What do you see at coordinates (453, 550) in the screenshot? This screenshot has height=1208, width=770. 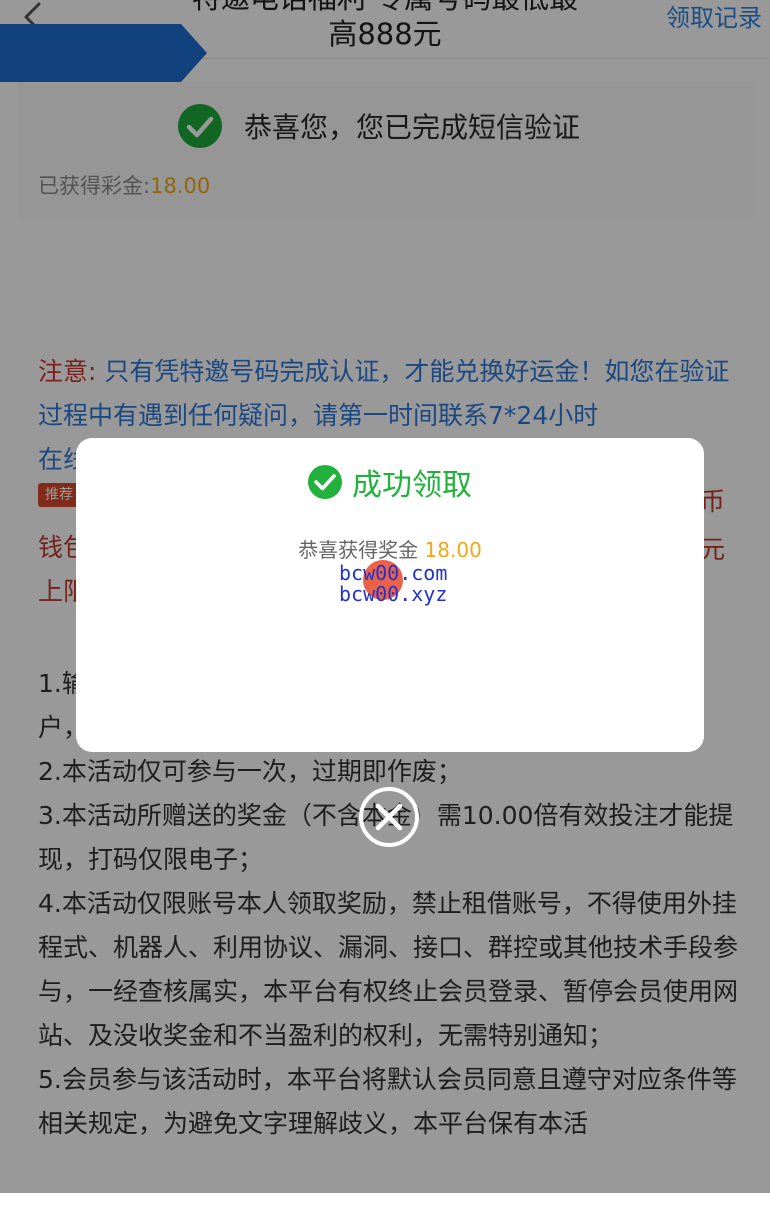 I see `bonus-amount: 18.00` at bounding box center [453, 550].